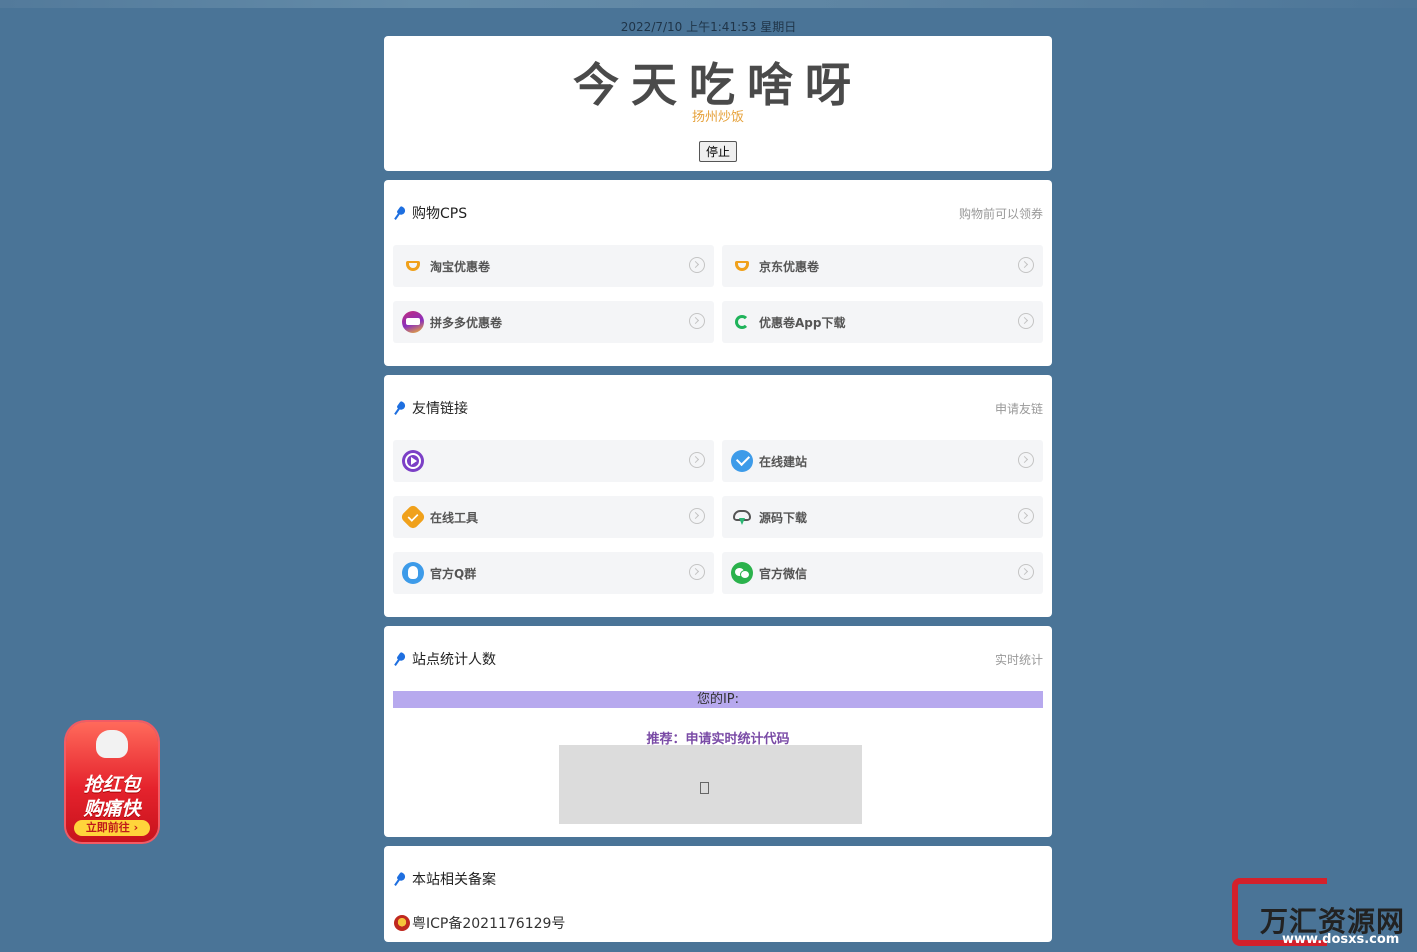 The width and height of the screenshot is (1417, 952). What do you see at coordinates (882, 461) in the screenshot?
I see `link-site-builder: 在线建站` at bounding box center [882, 461].